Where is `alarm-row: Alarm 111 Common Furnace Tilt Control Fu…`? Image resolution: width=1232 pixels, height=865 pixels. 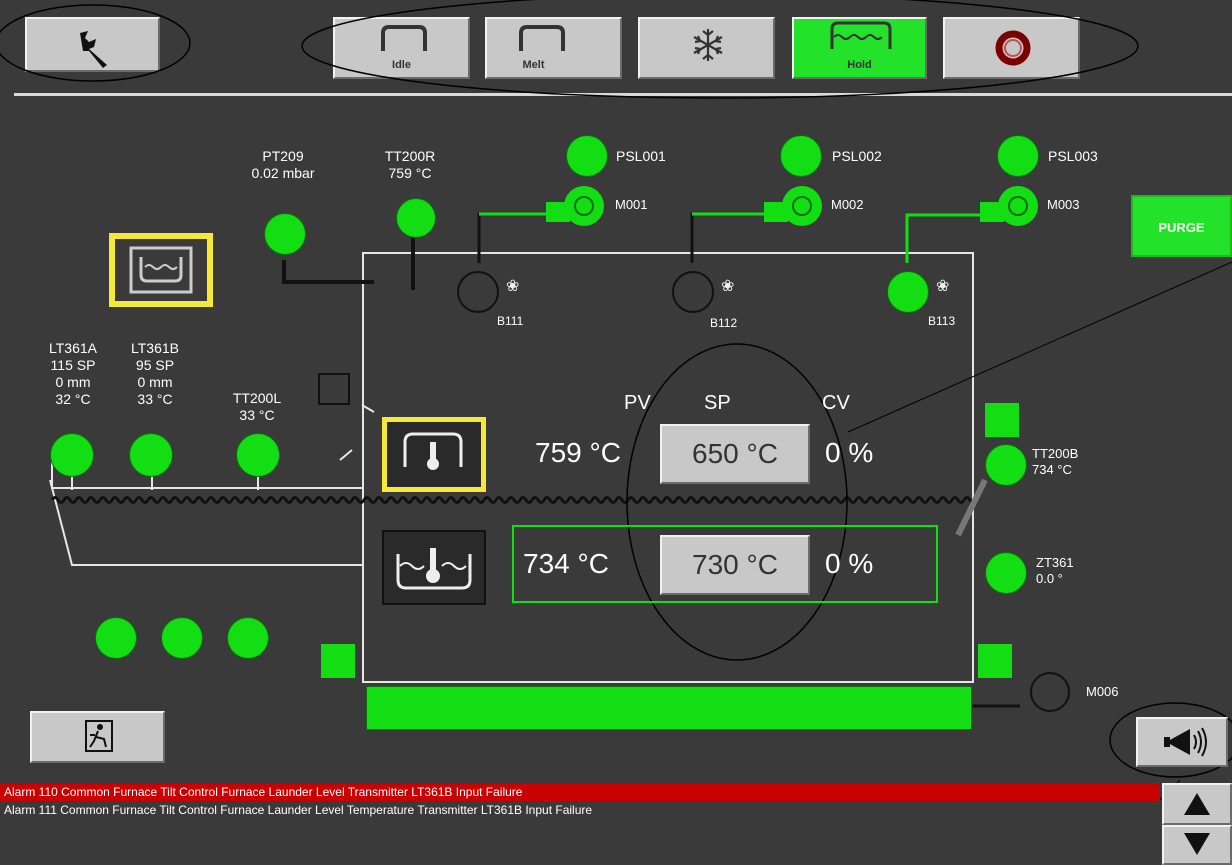
alarm-row: Alarm 111 Common Furnace Tilt Control Fu… is located at coordinates (580, 810).